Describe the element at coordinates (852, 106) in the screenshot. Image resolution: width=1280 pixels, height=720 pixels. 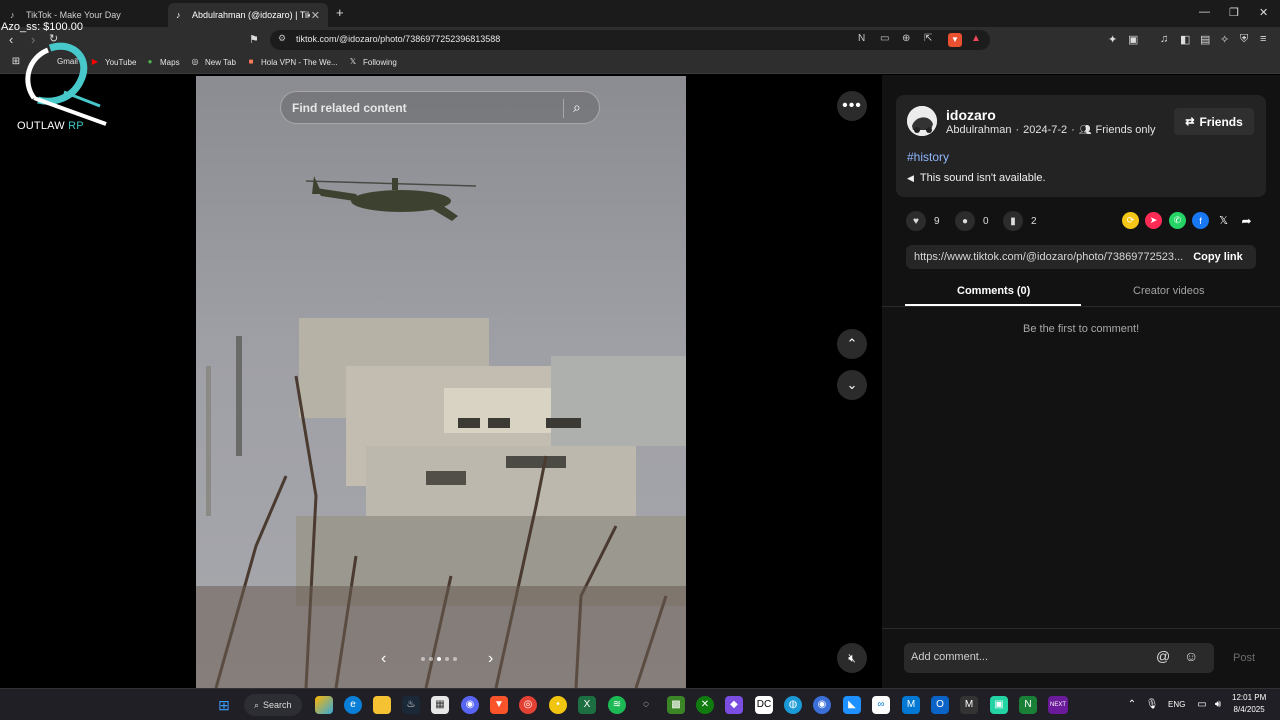
I see `more-options-button: •••` at that location.